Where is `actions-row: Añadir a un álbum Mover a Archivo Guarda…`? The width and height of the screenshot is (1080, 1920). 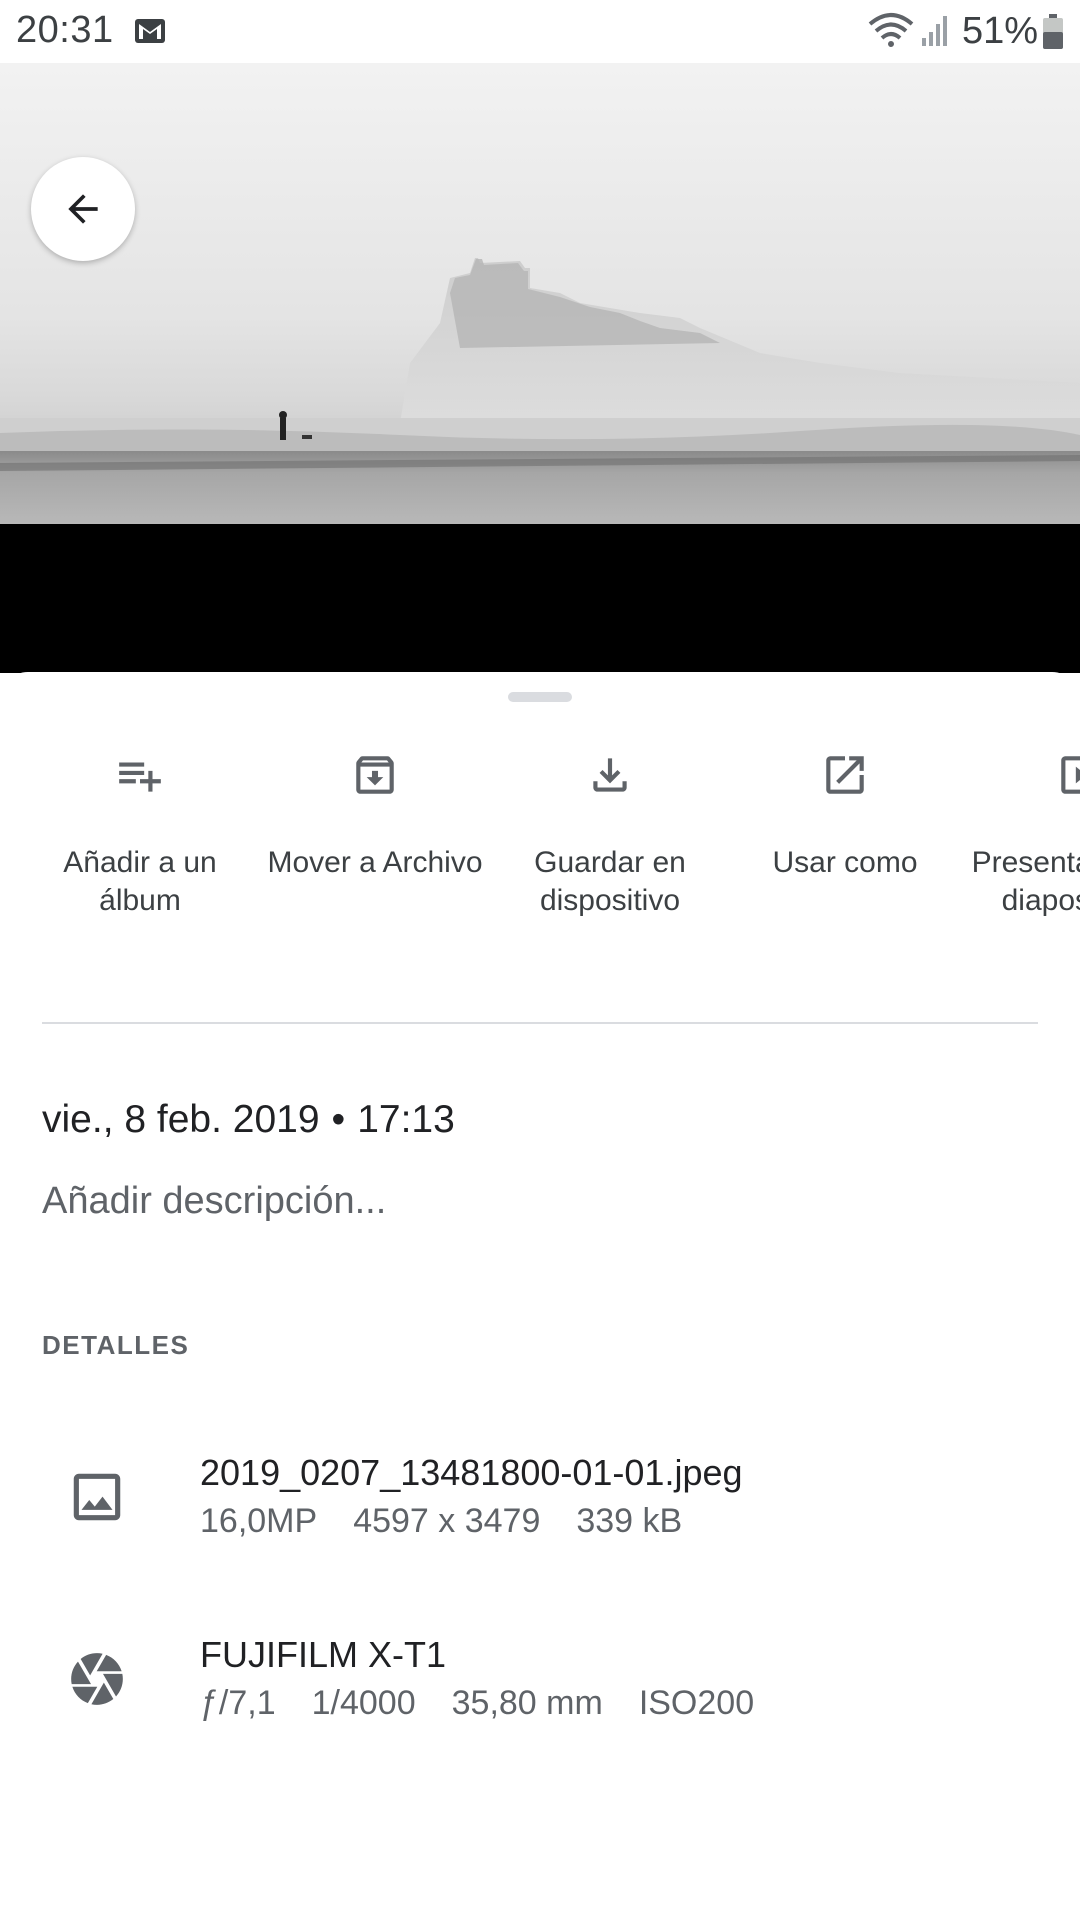
actions-row: Añadir a un álbum Mover a Archivo Guarda… is located at coordinates (540, 862).